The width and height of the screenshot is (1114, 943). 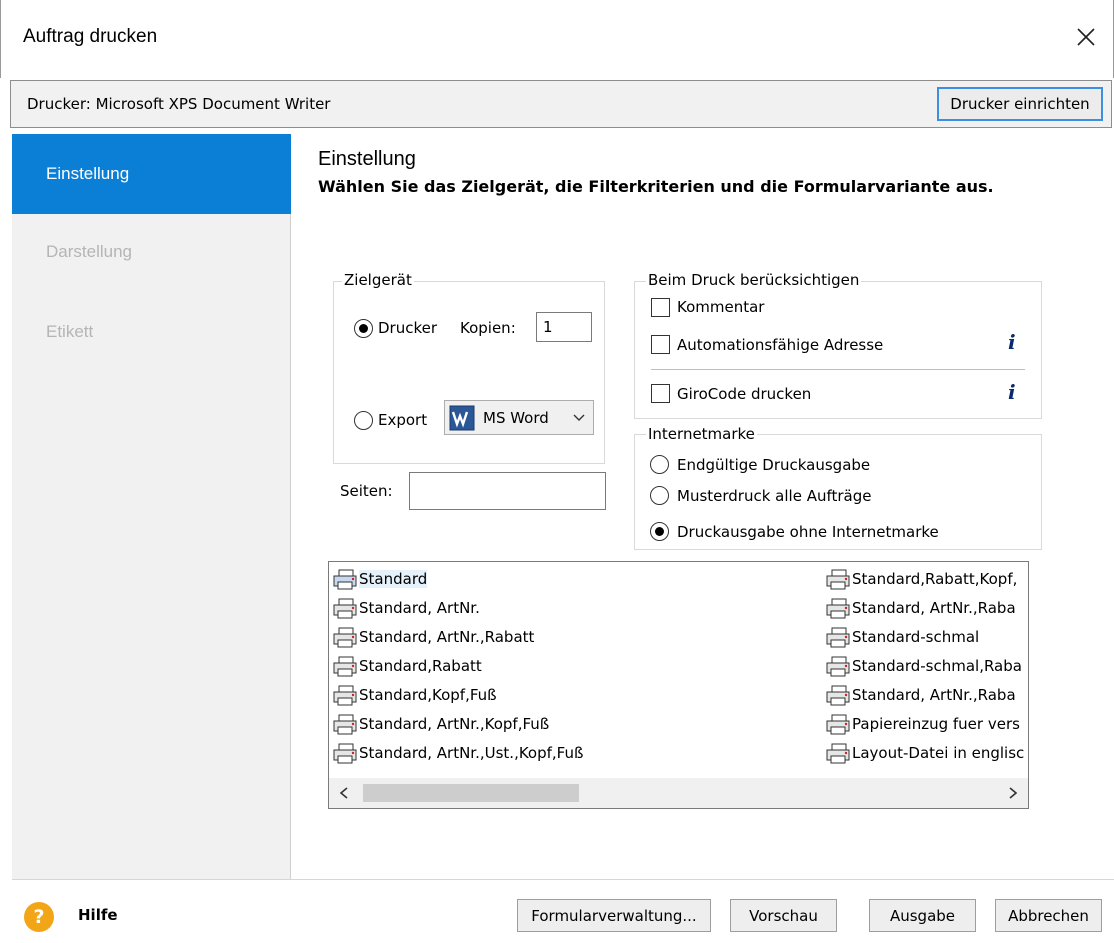 I want to click on list-item: Standard-schmal, so click(x=925, y=636).